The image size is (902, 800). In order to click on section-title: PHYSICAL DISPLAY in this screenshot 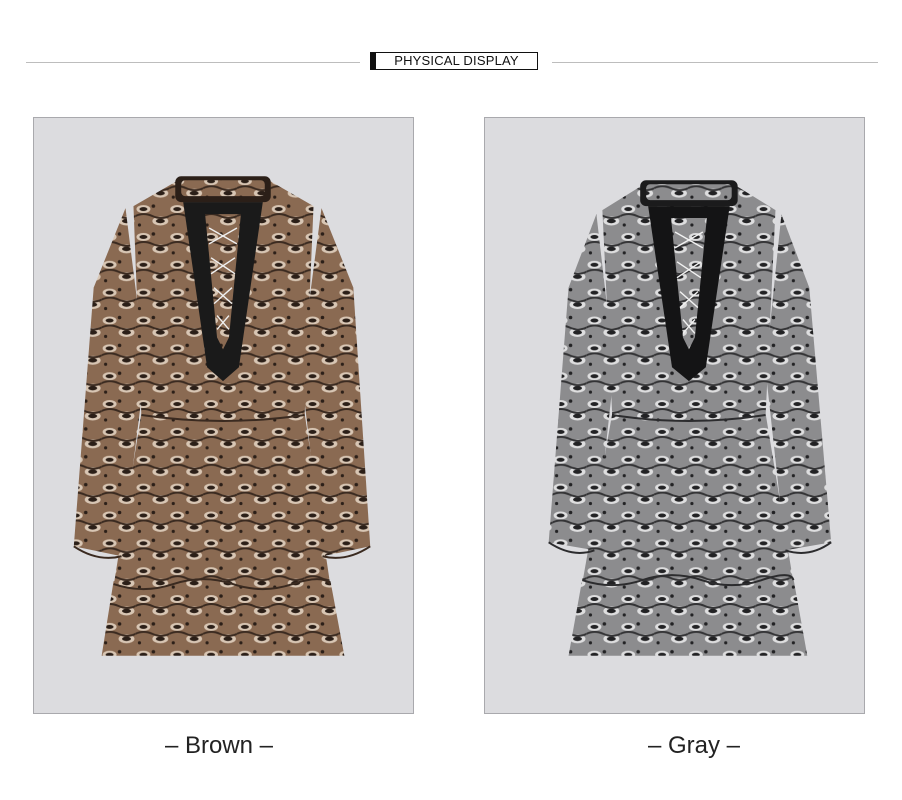, I will do `click(456, 60)`.